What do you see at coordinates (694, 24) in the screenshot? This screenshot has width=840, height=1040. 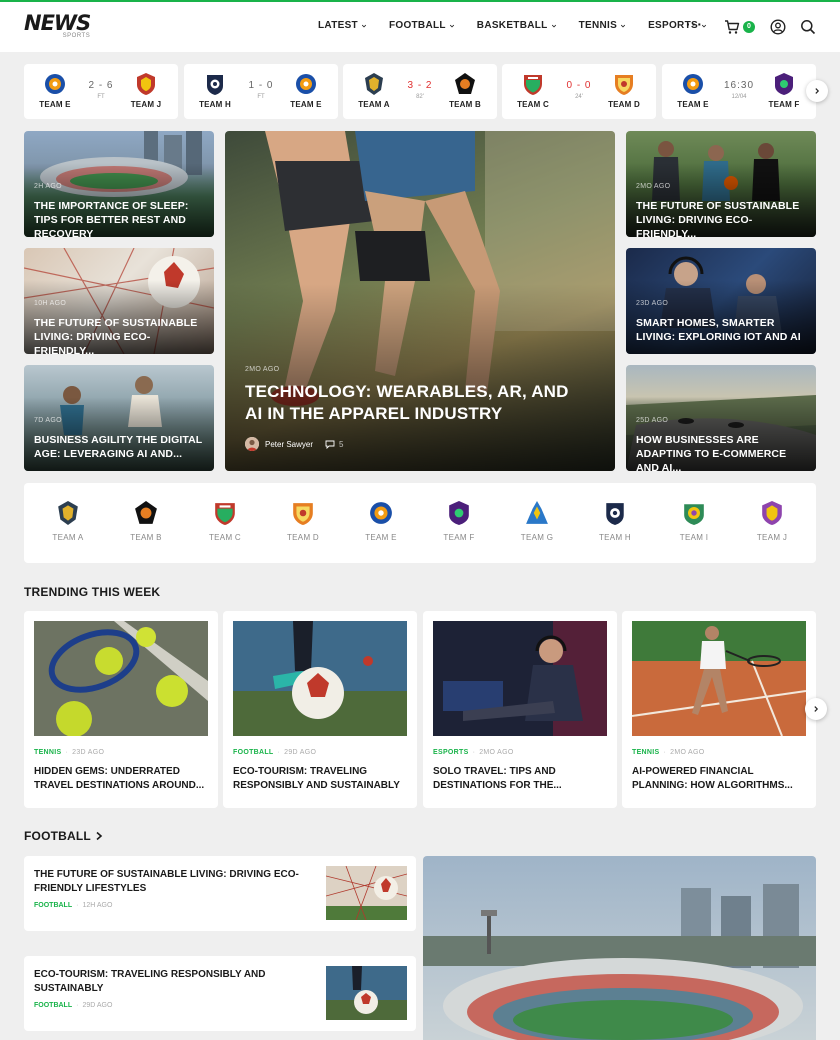 I see `nav-more-button: ···` at bounding box center [694, 24].